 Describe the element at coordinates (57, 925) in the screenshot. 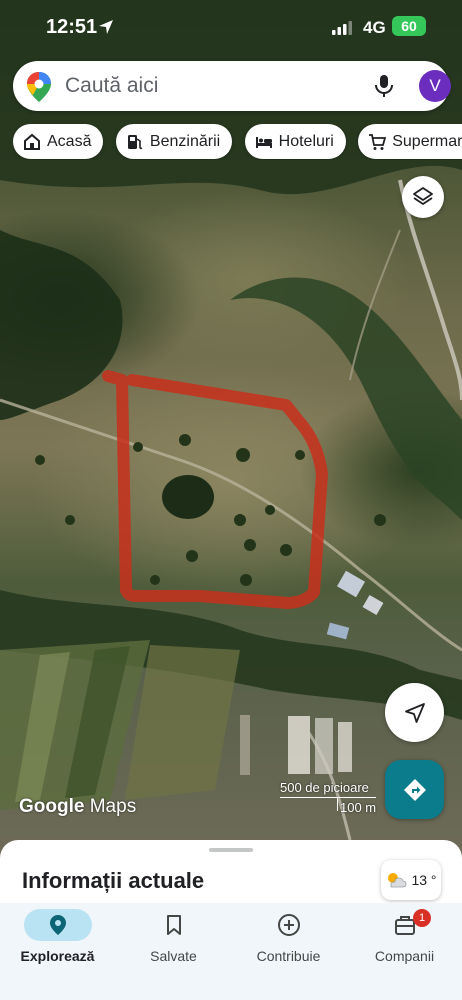

I see `explore-pin-icon` at that location.